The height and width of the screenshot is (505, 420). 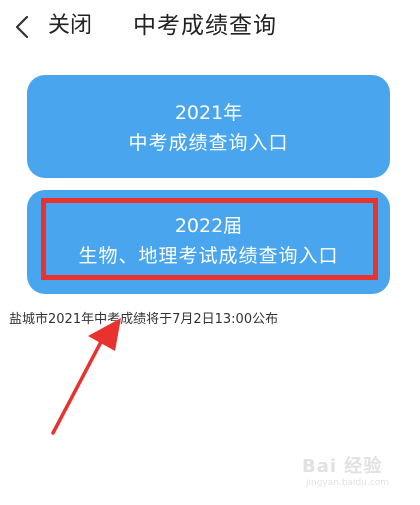 What do you see at coordinates (208, 256) in the screenshot?
I see `entry-button-label: 生物、地理考试成绩查询入口` at bounding box center [208, 256].